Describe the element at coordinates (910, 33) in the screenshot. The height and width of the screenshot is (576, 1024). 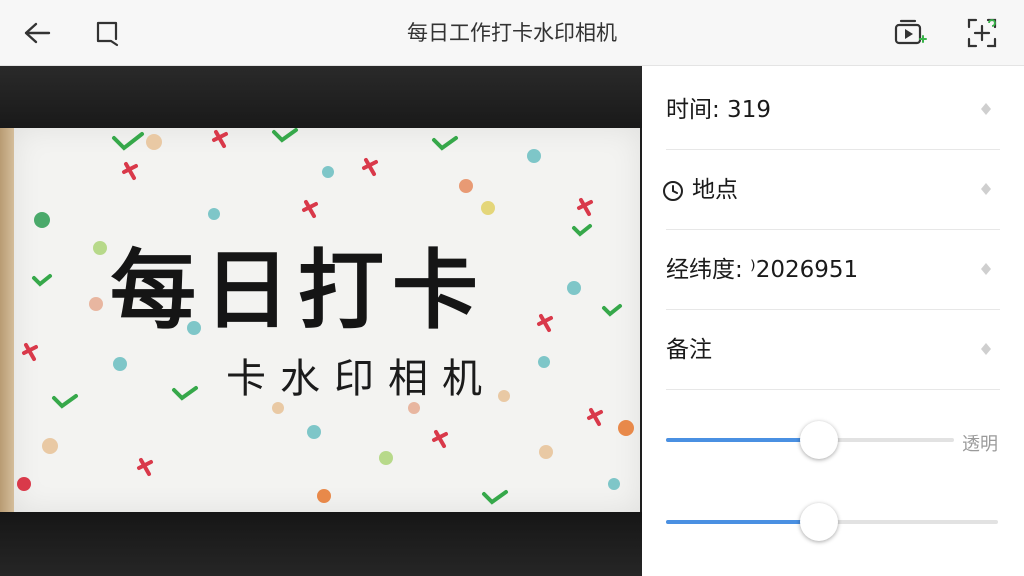
I see `video-play-icon` at that location.